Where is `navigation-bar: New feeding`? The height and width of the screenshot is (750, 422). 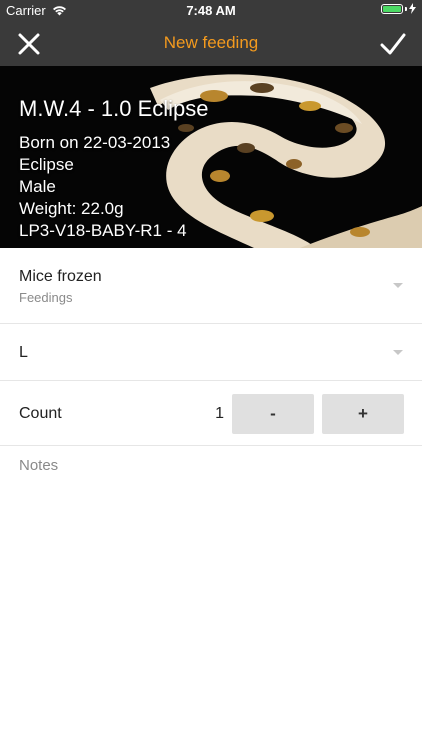
navigation-bar: New feeding is located at coordinates (211, 44).